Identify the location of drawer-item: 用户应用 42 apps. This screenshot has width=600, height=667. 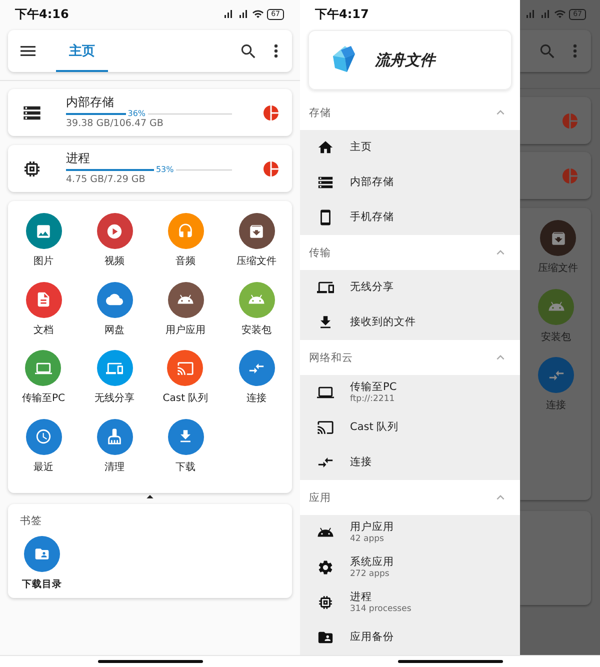
(410, 532).